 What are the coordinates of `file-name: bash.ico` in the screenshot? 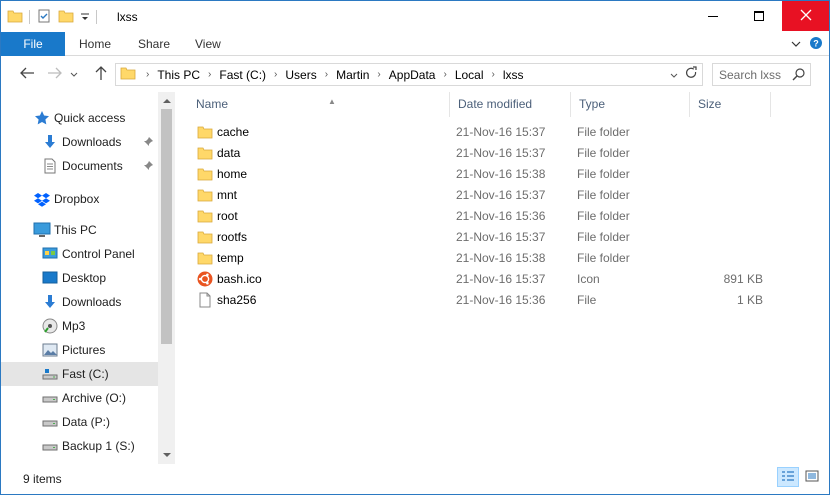 It's located at (239, 279).